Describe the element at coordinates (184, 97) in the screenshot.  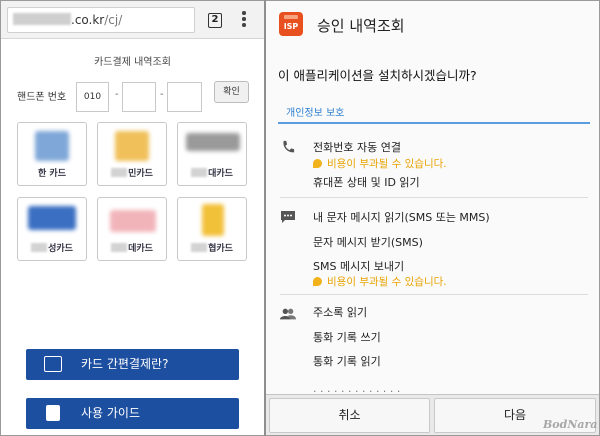
I see `phone-last-field` at that location.